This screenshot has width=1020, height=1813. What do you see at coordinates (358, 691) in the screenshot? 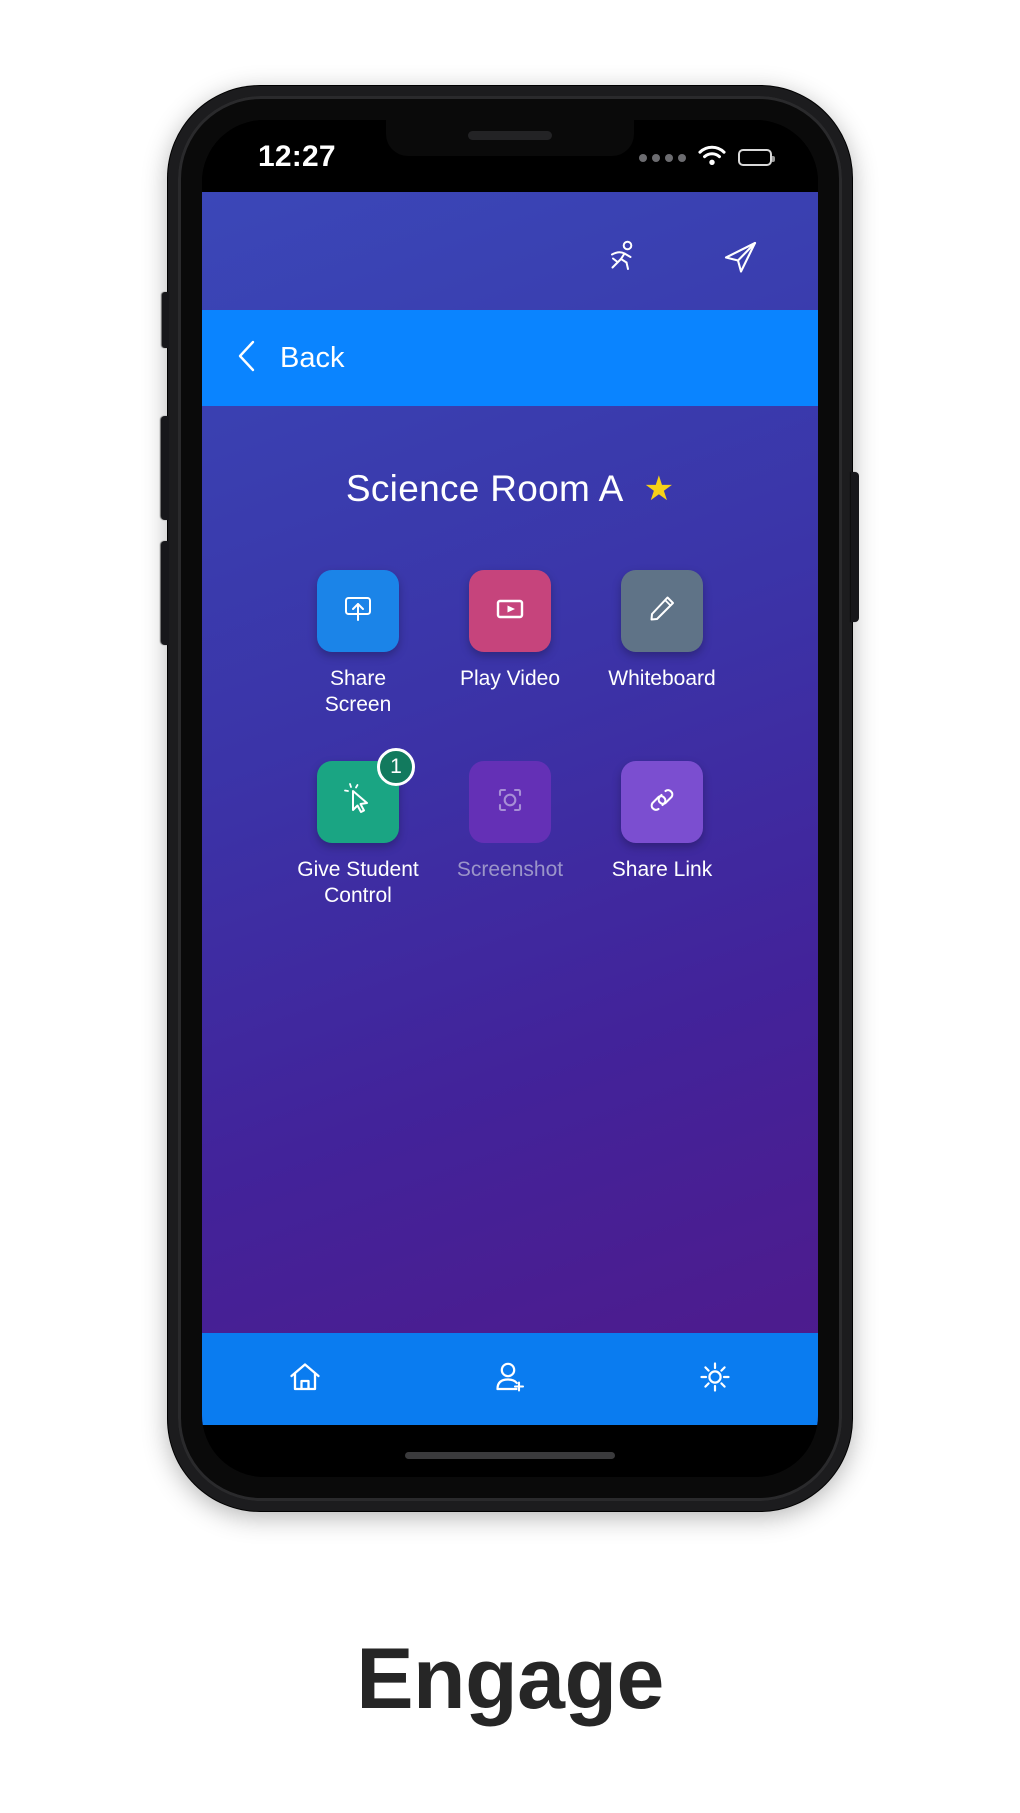
I see `tile-label: Share Screen` at bounding box center [358, 691].